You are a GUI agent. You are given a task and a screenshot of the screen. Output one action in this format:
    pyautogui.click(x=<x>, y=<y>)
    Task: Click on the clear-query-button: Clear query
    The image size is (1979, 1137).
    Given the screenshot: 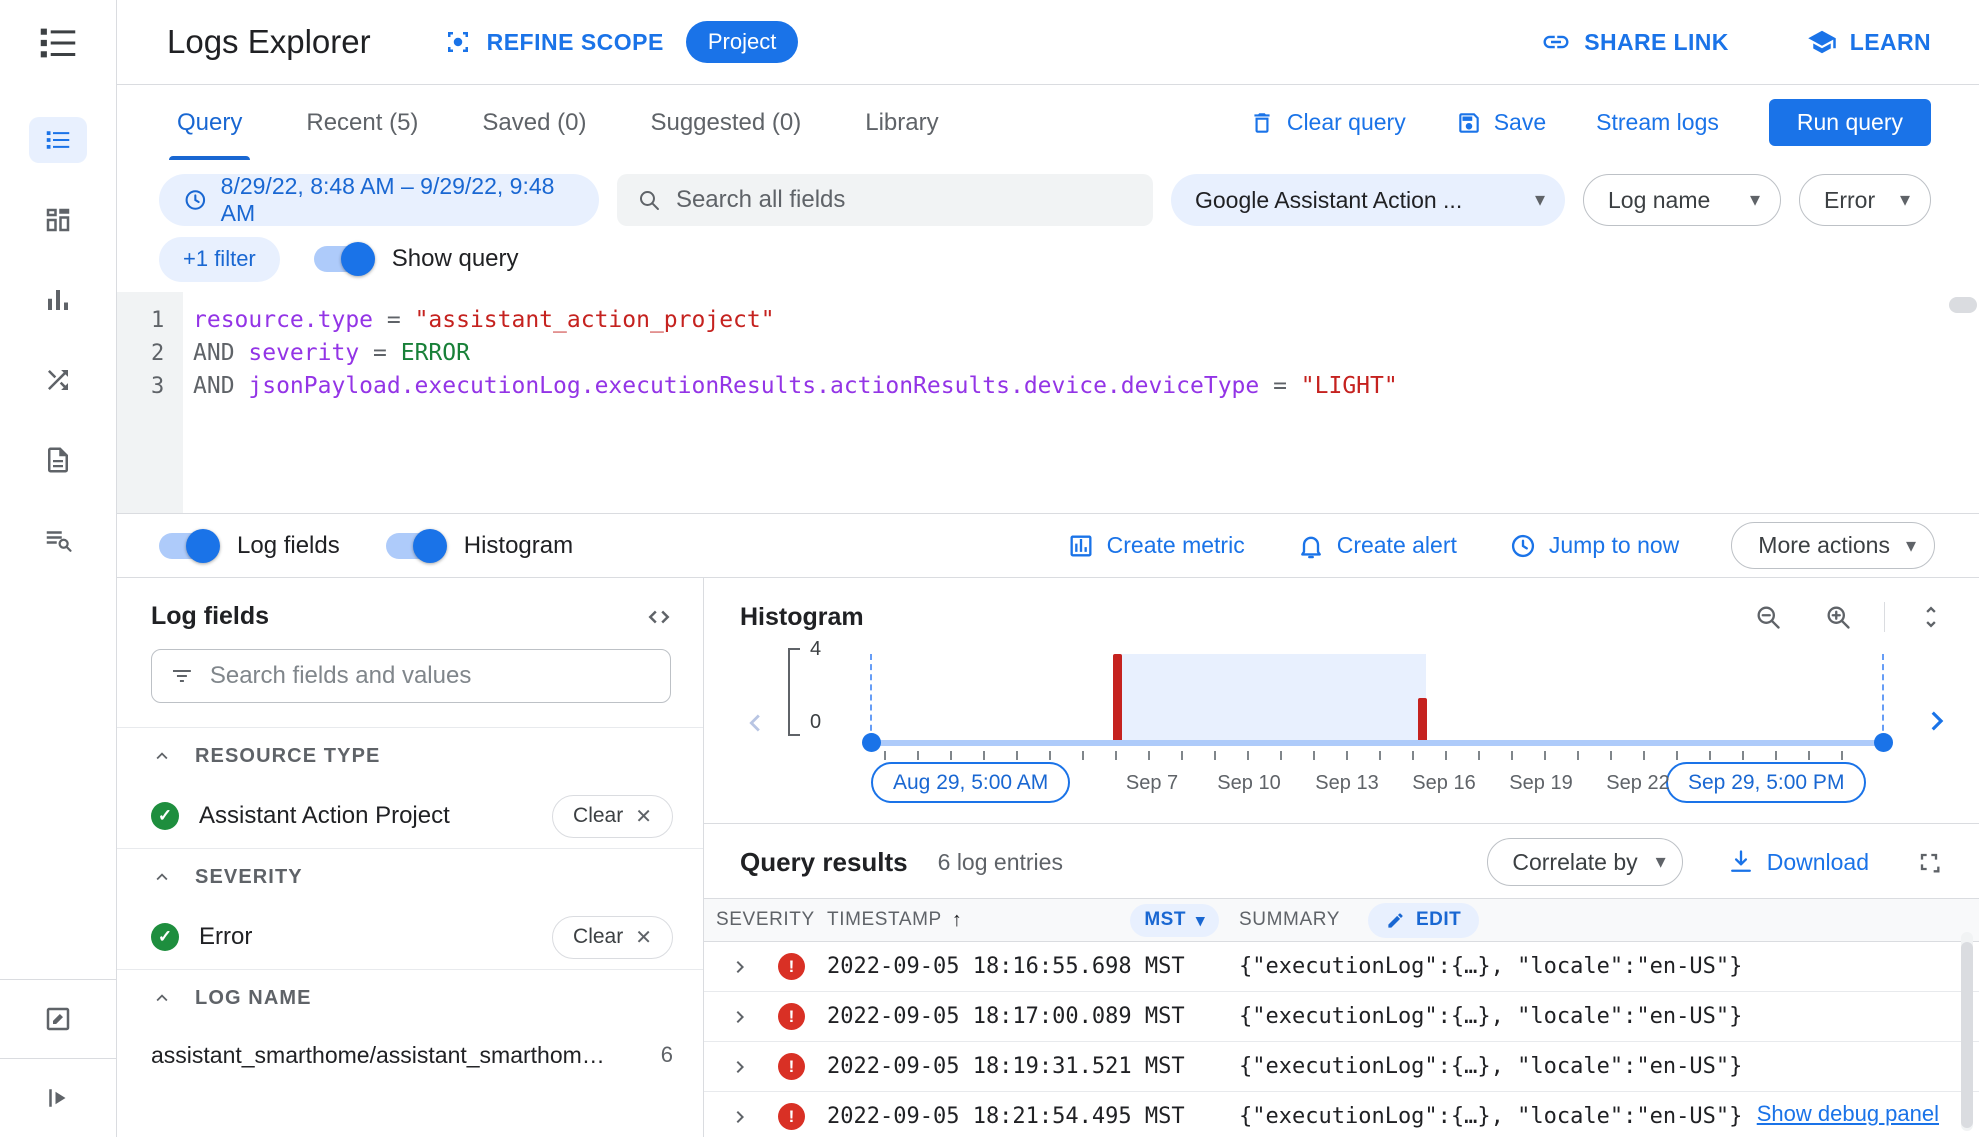 What is the action you would take?
    pyautogui.click(x=1327, y=122)
    